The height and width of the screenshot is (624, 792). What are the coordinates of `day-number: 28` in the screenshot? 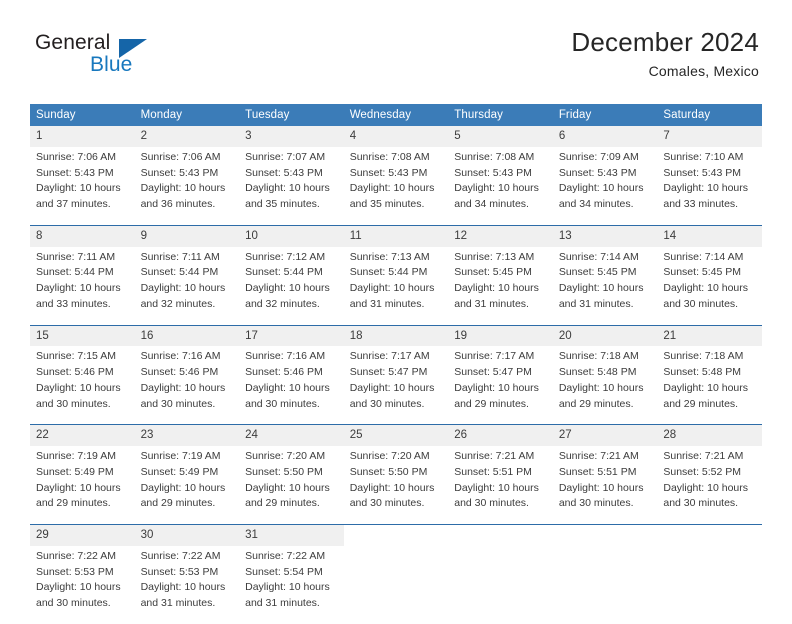 It's located at (709, 435).